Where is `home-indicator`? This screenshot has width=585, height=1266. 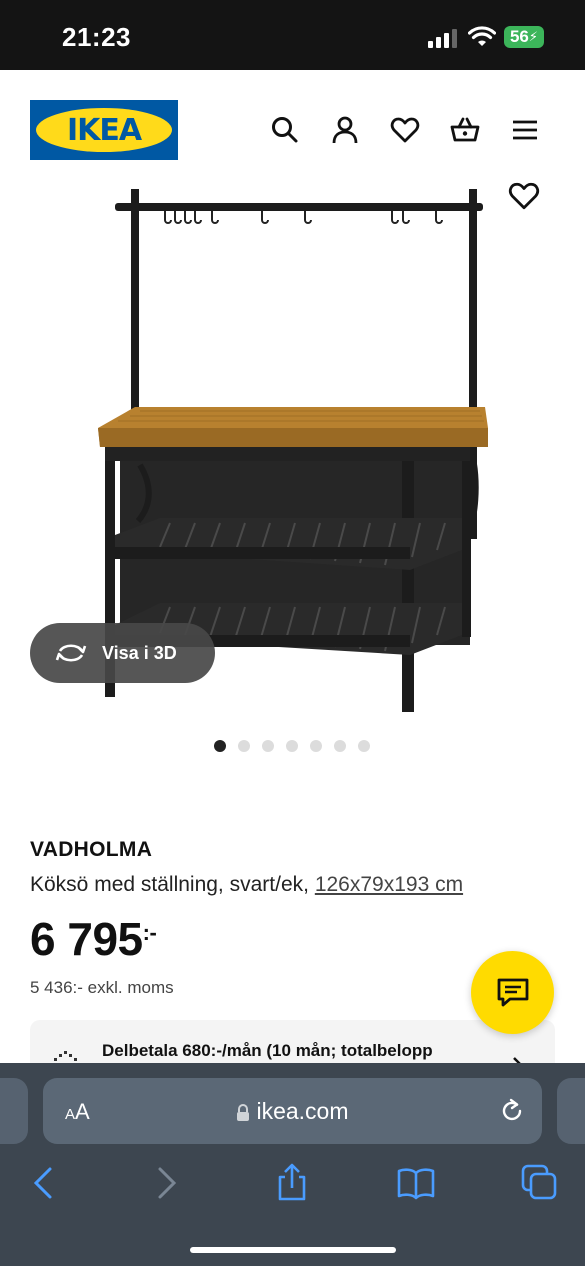 home-indicator is located at coordinates (293, 1250).